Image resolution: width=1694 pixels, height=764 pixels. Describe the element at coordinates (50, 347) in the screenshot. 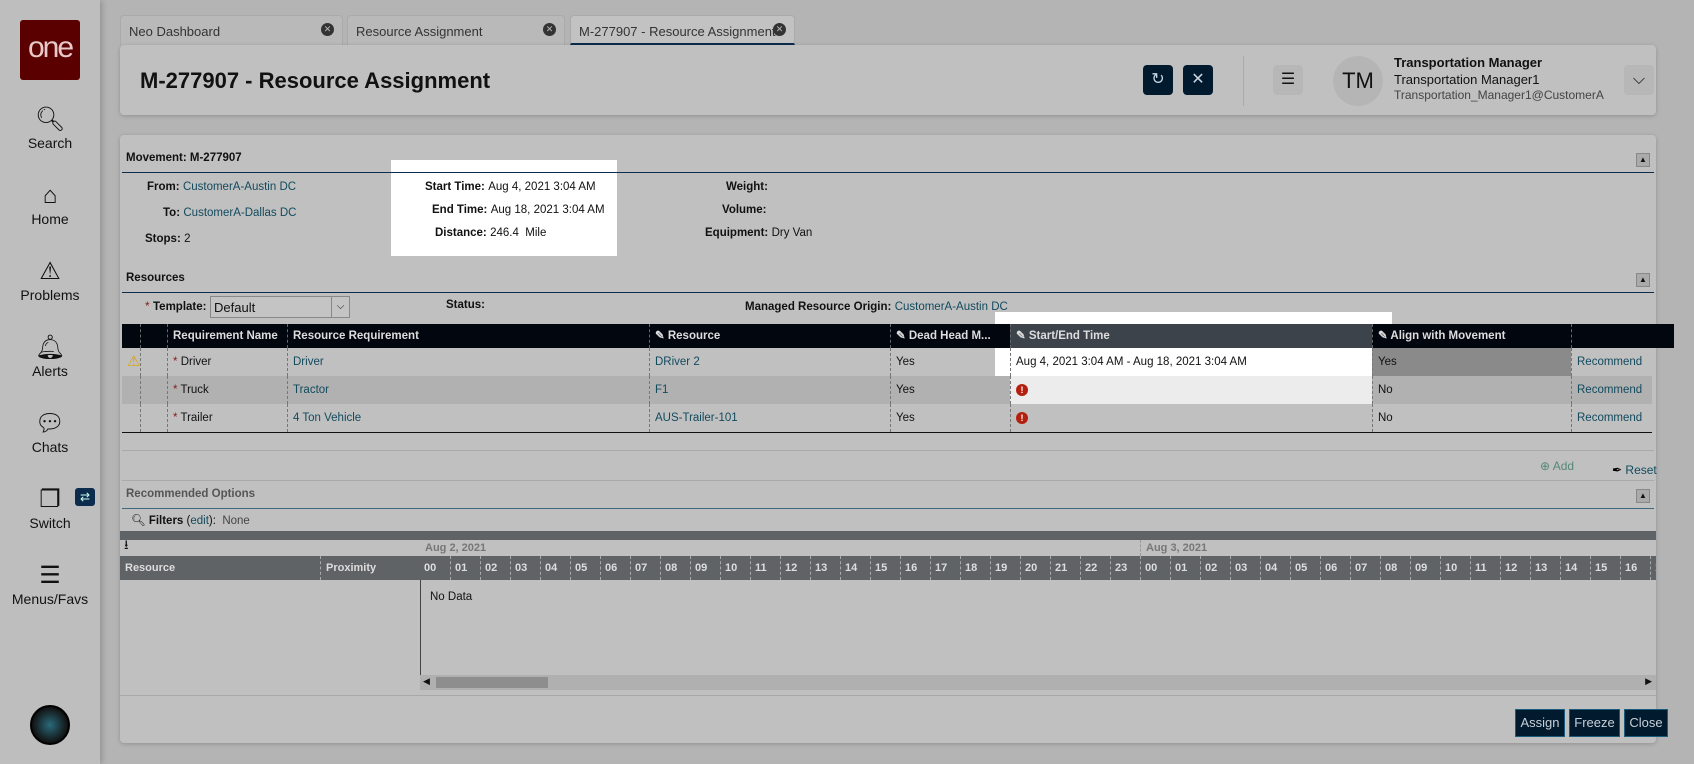

I see `bell-icon: 🔔︎` at that location.